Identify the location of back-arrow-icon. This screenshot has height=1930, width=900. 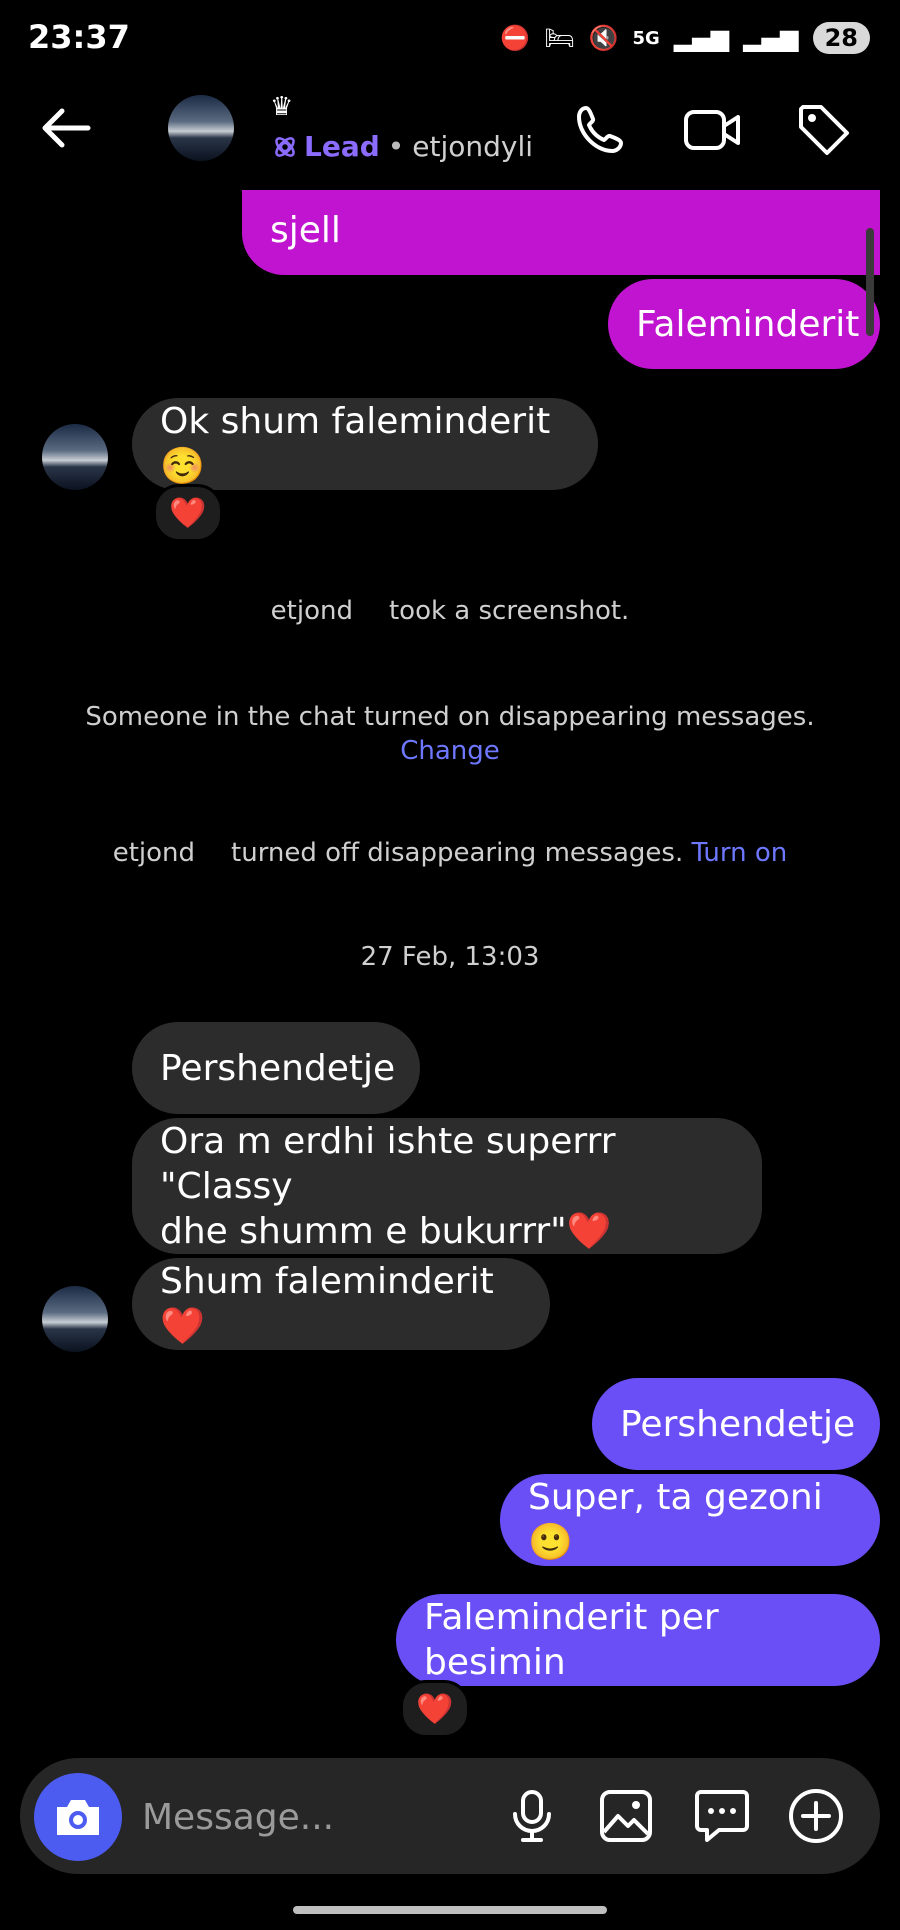
(66, 128).